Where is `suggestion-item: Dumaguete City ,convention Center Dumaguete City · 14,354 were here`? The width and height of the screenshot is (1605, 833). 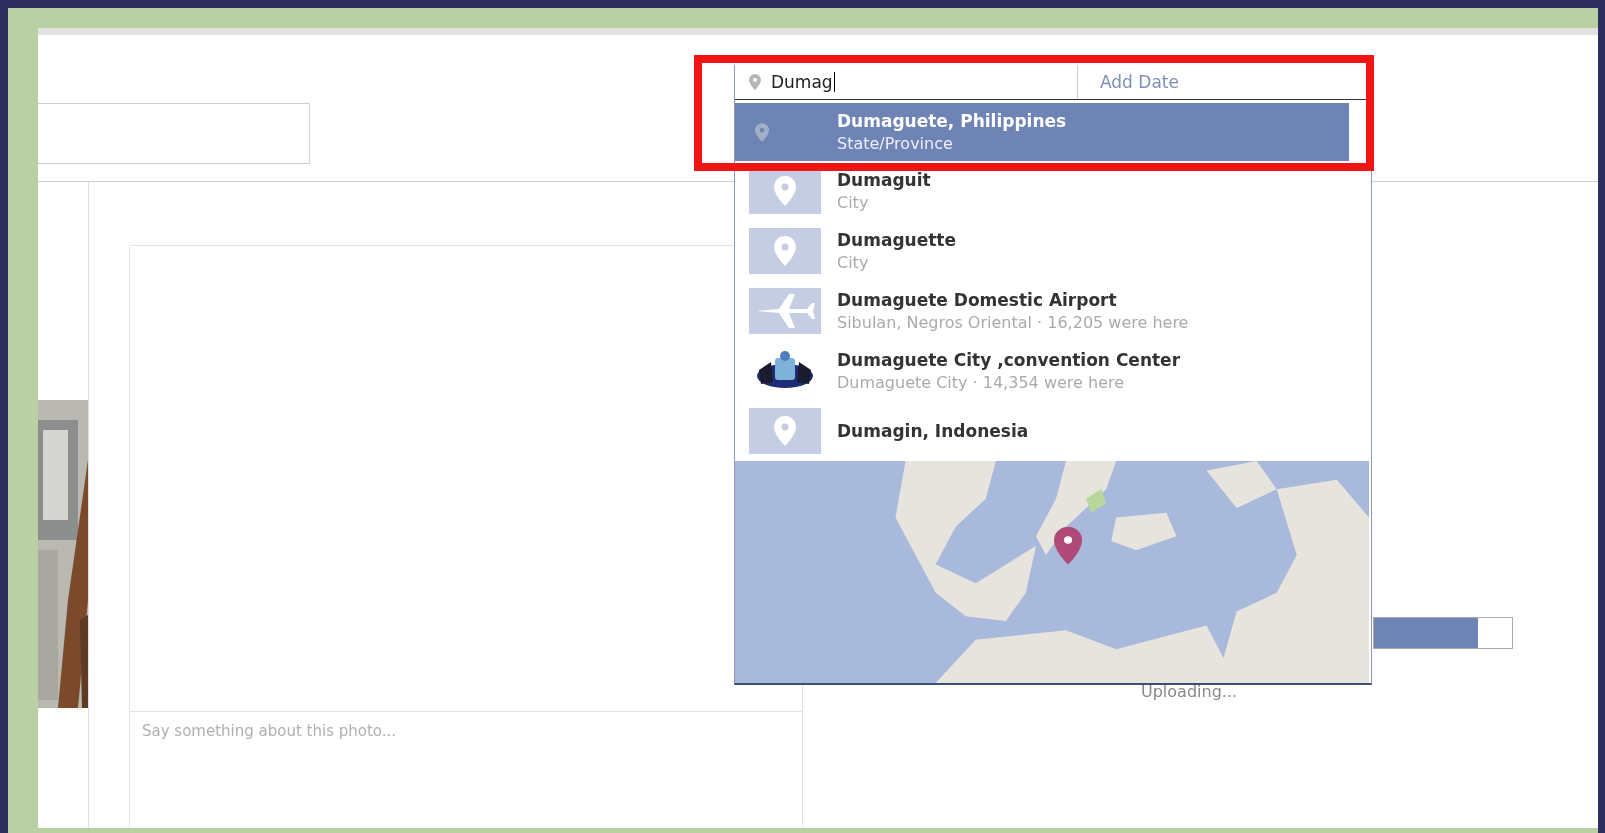
suggestion-item: Dumaguete City ,convention Center Dumaguete City · 14,354 were here is located at coordinates (1053, 371).